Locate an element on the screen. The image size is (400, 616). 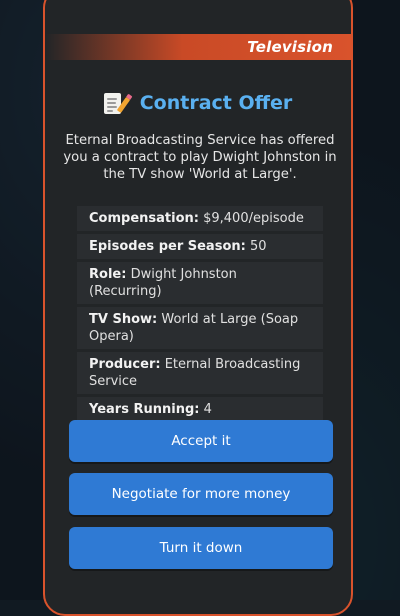
detail-role: Role: Dwight Johnston (Recurring) is located at coordinates (200, 283).